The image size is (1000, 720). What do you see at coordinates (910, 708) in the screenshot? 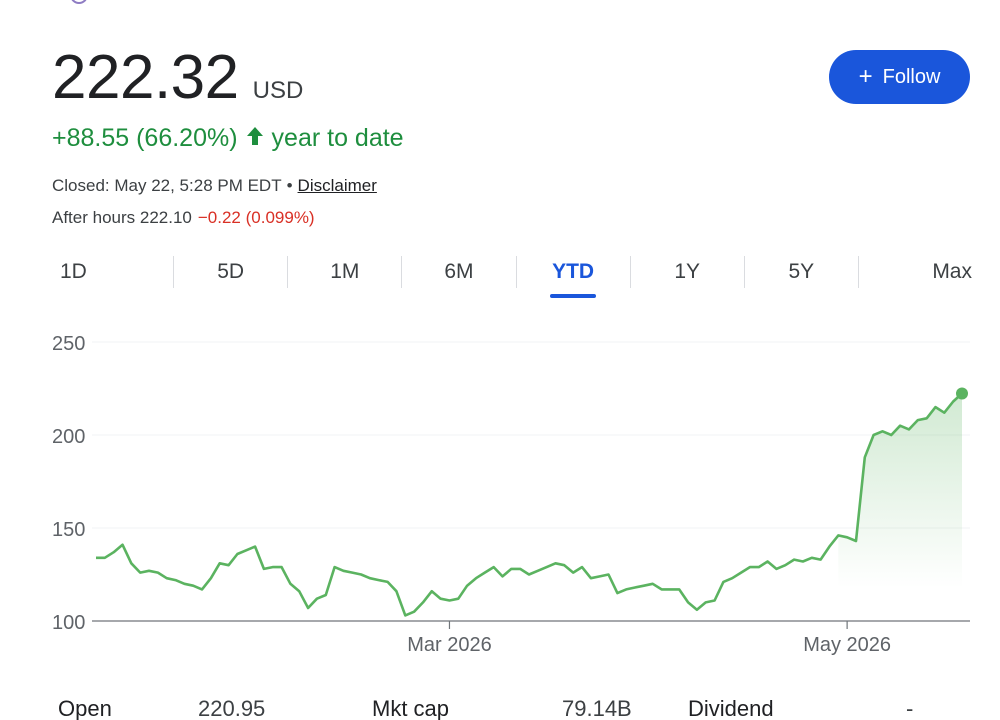
I see `stat-value-dividend: -` at bounding box center [910, 708].